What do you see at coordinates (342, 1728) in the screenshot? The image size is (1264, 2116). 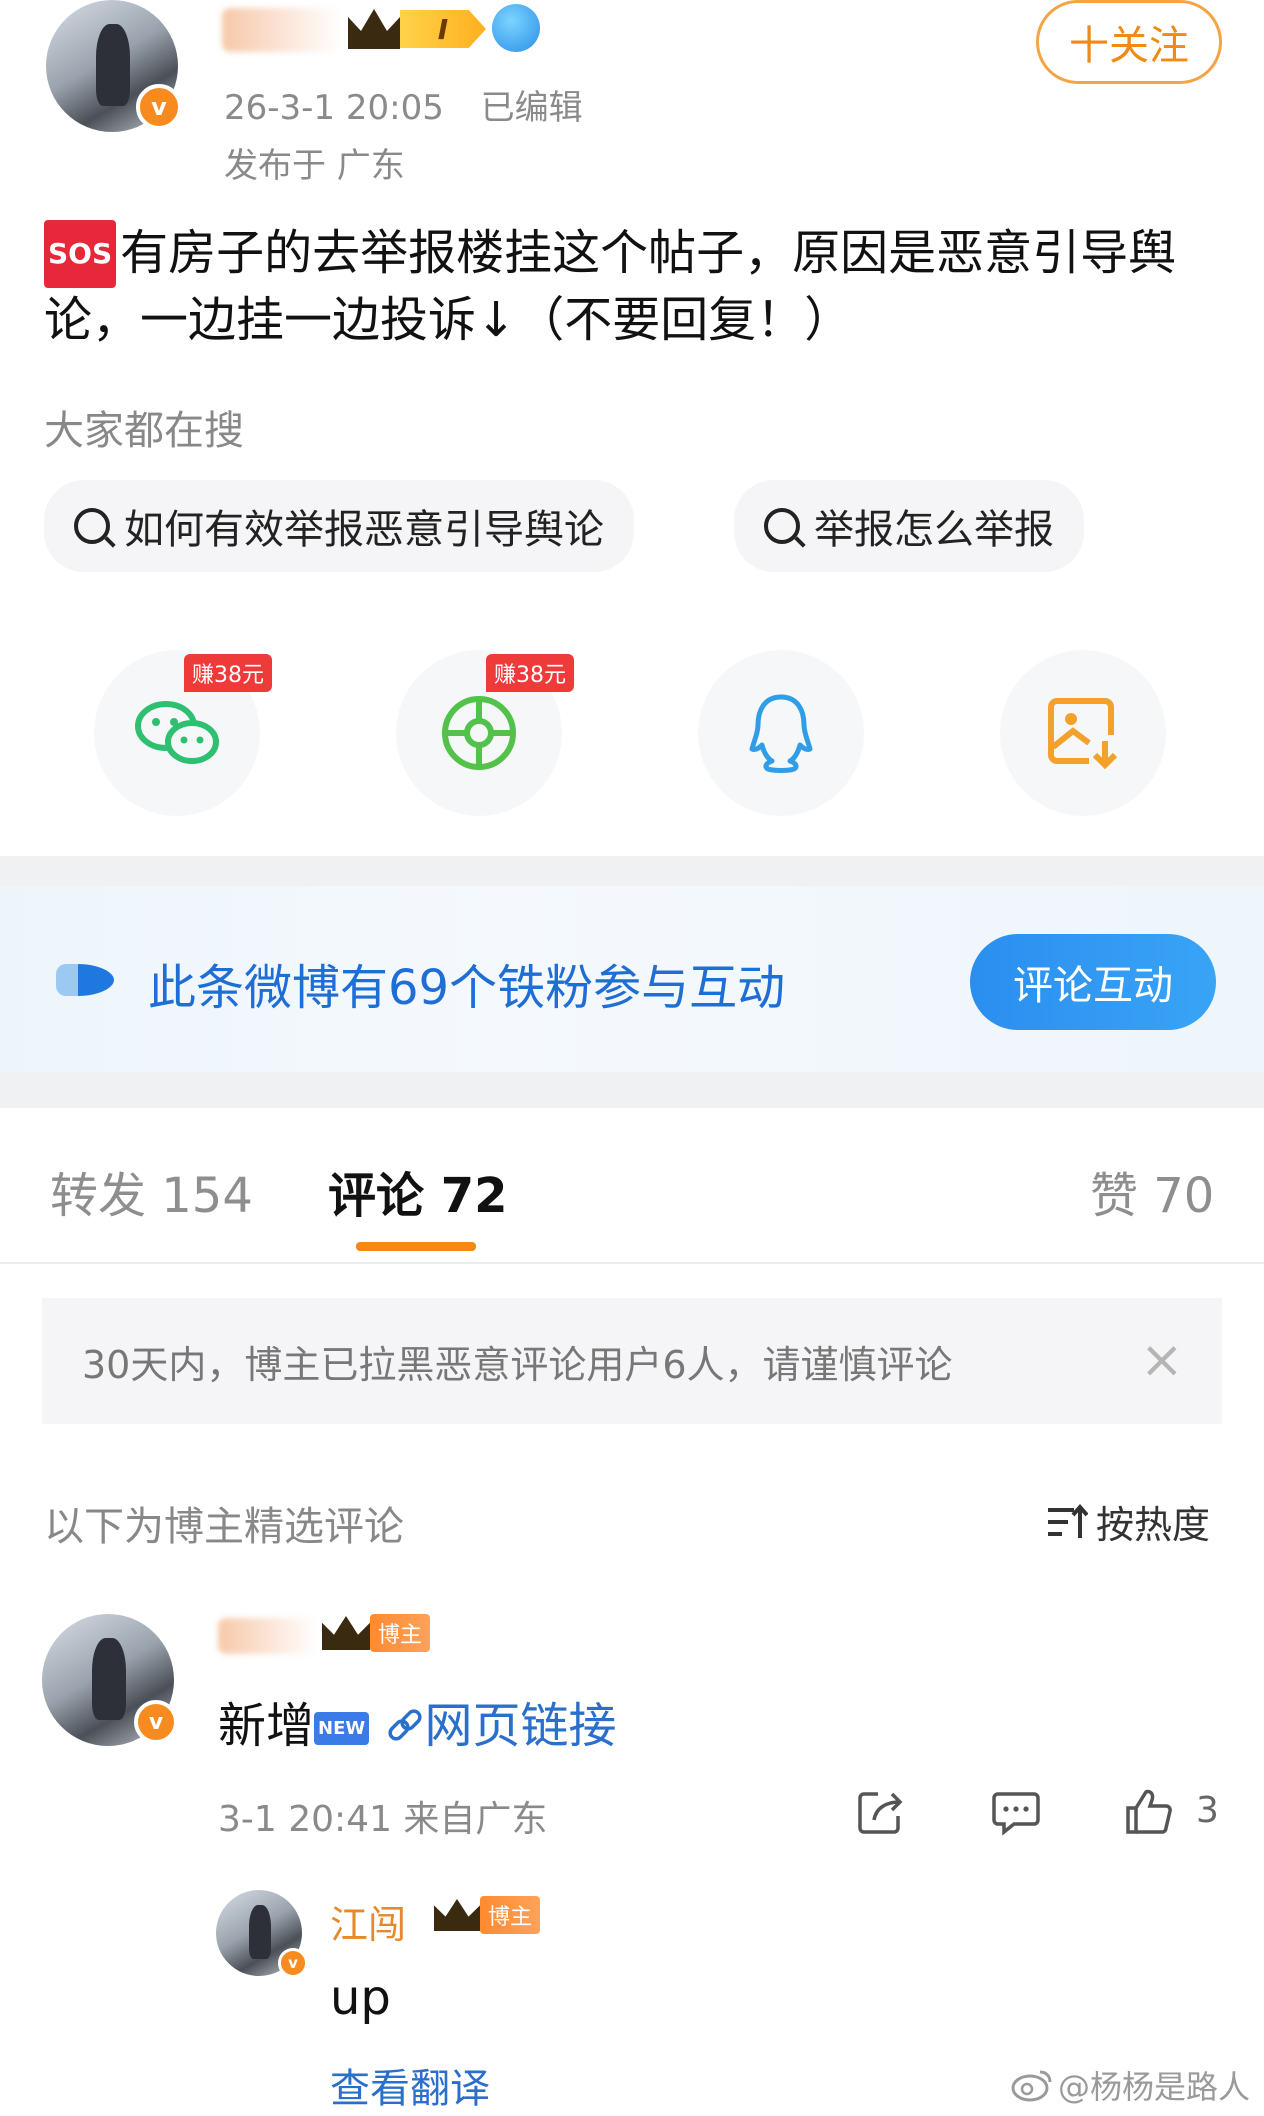 I see `new-icon: NEW` at bounding box center [342, 1728].